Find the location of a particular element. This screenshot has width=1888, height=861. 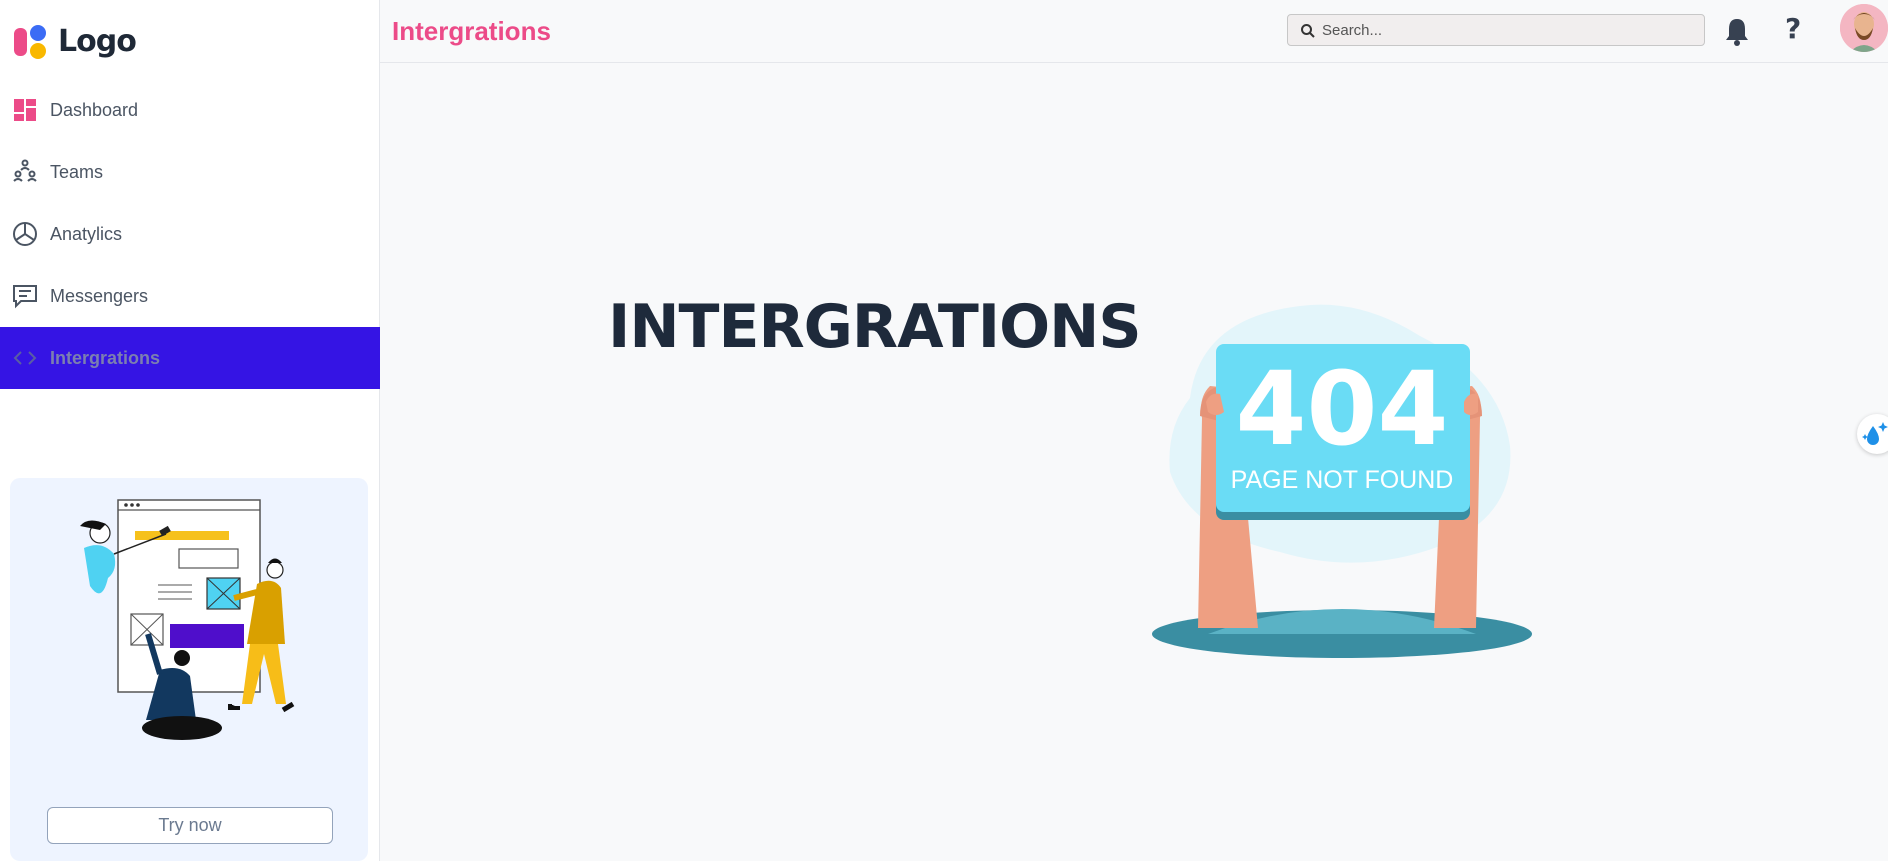

team-collaboration-illustration is located at coordinates (187, 619).